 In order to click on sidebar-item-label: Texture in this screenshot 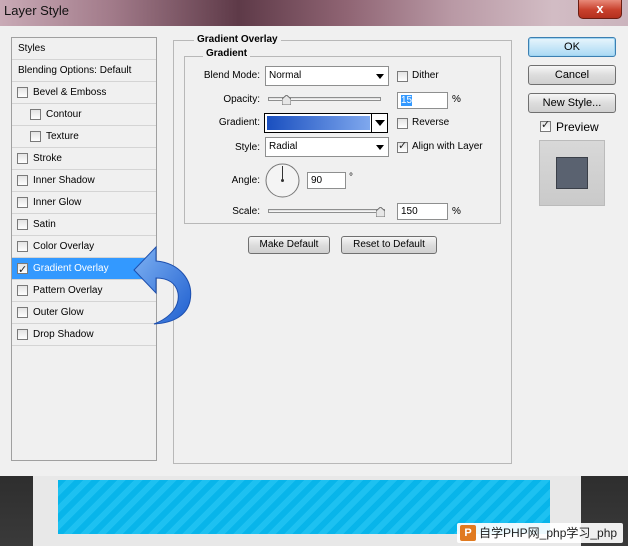, I will do `click(62, 136)`.